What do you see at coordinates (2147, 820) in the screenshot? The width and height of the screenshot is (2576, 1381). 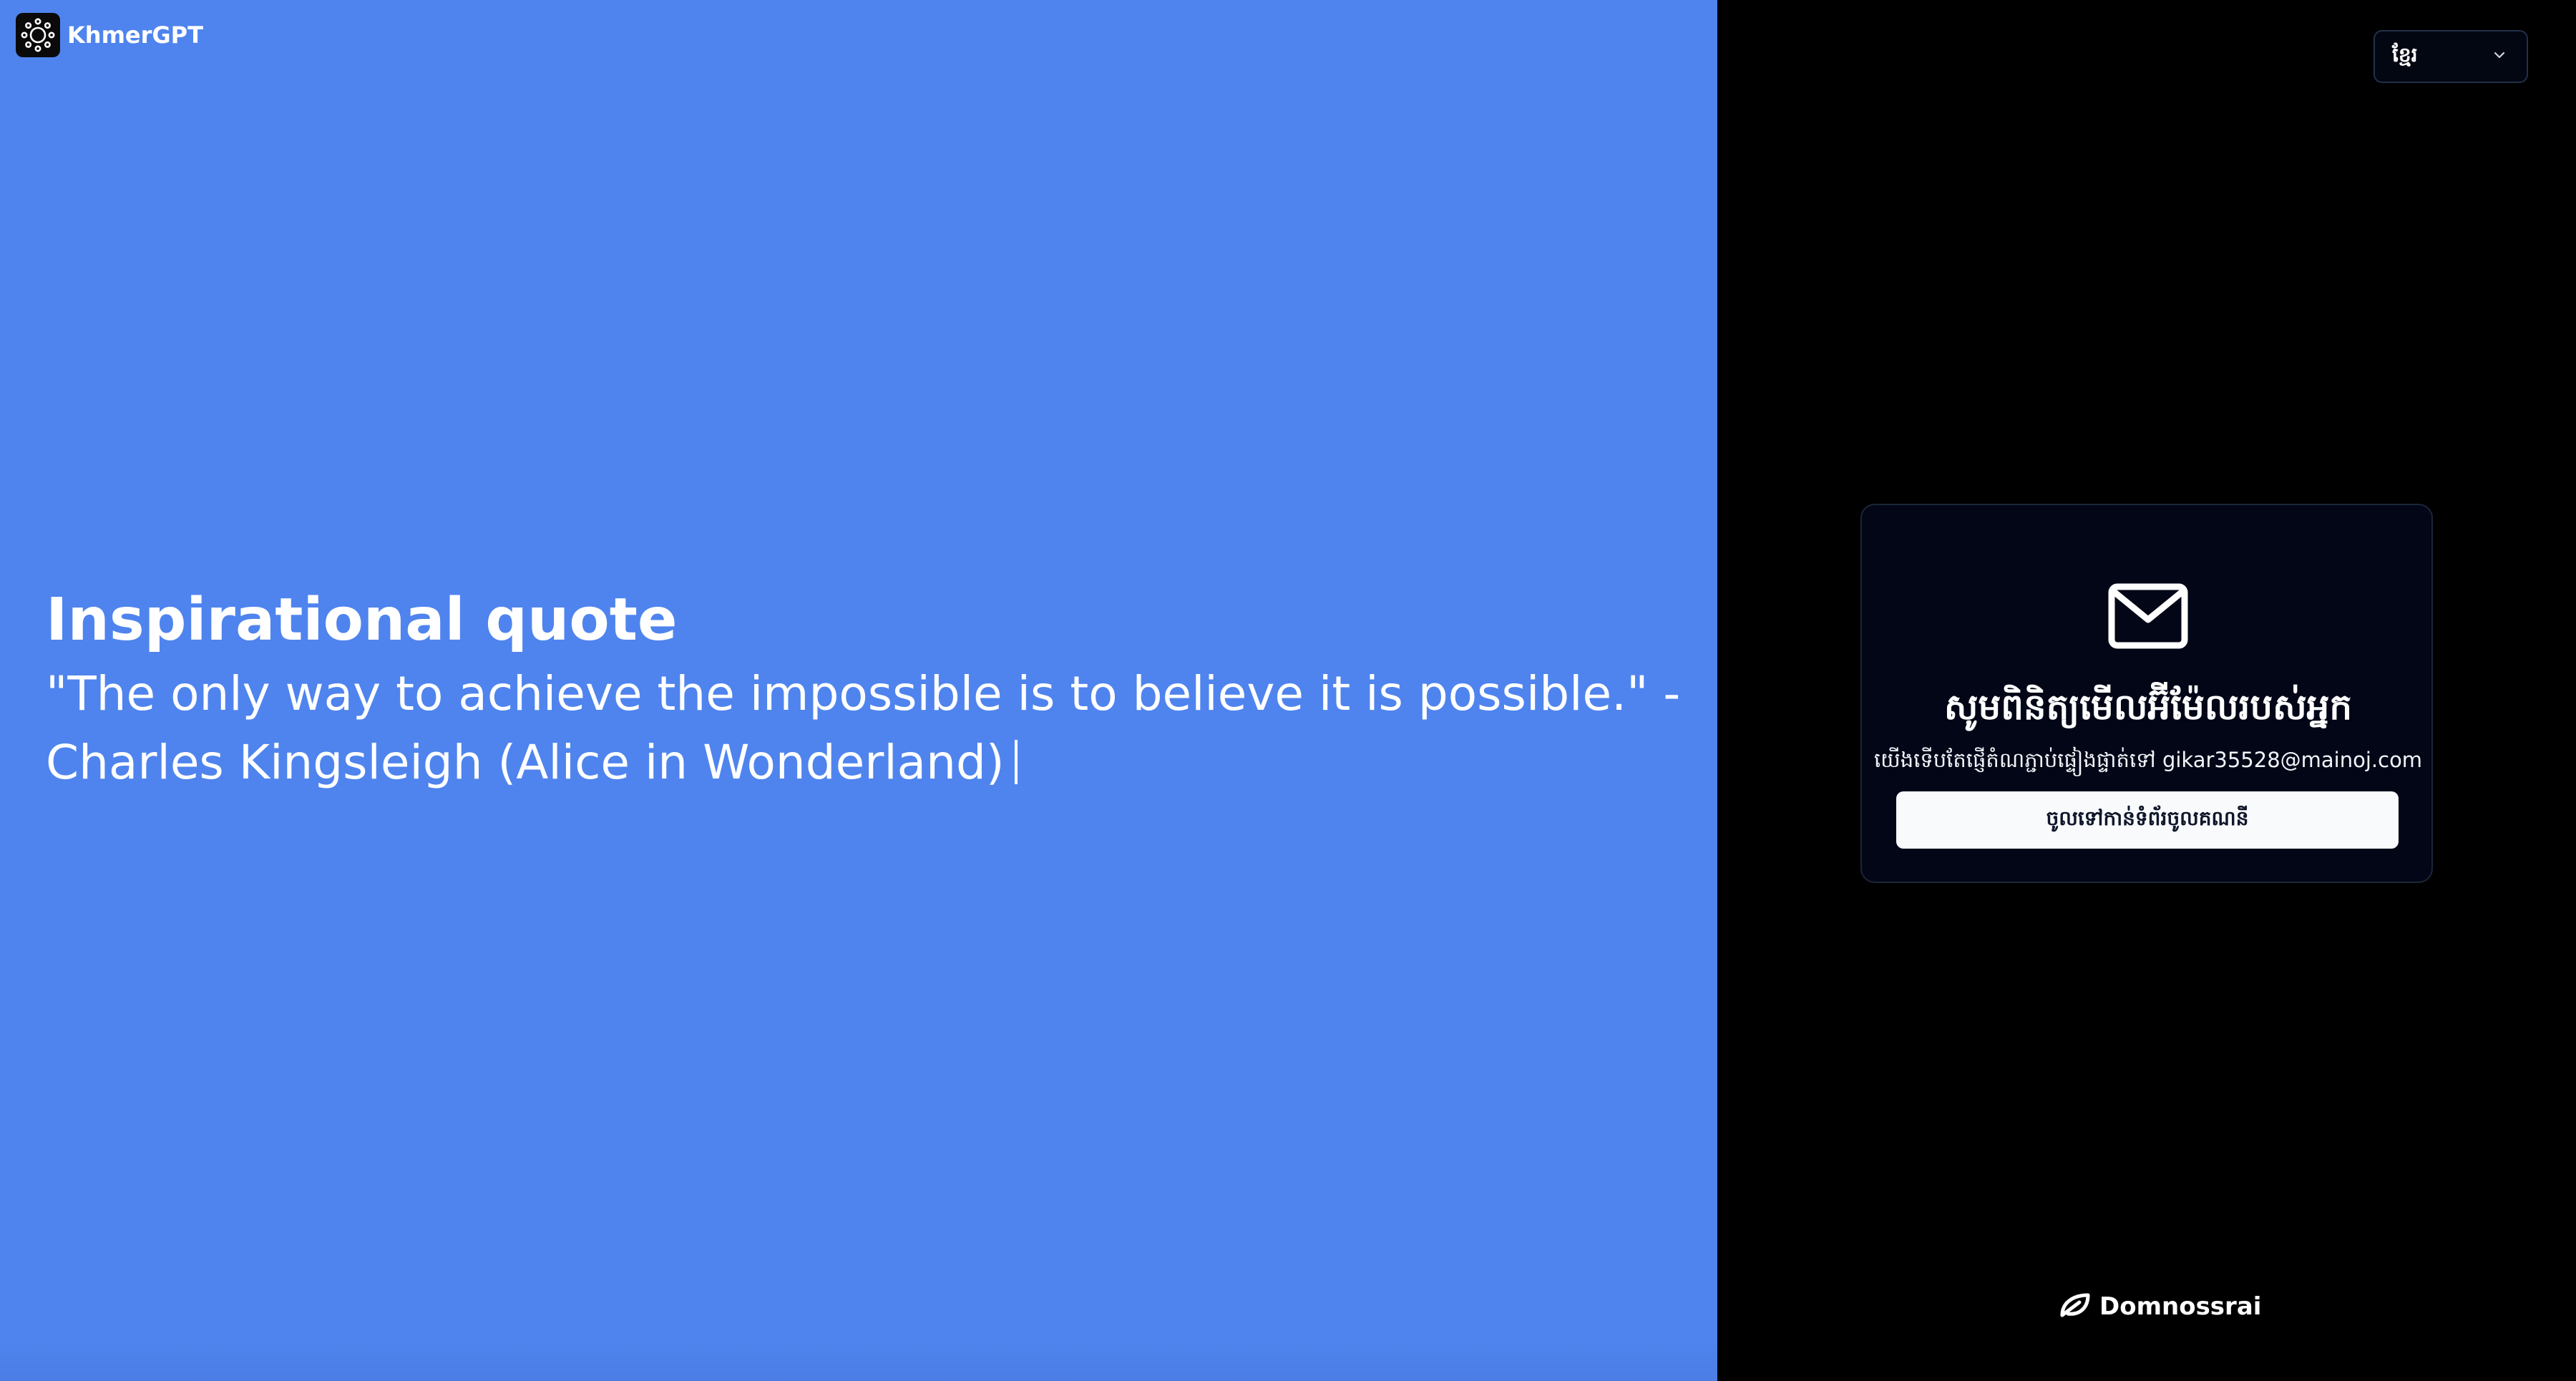 I see `go-to-login-button: ចូលទៅកាន់ទំព័រចូលគណនី` at bounding box center [2147, 820].